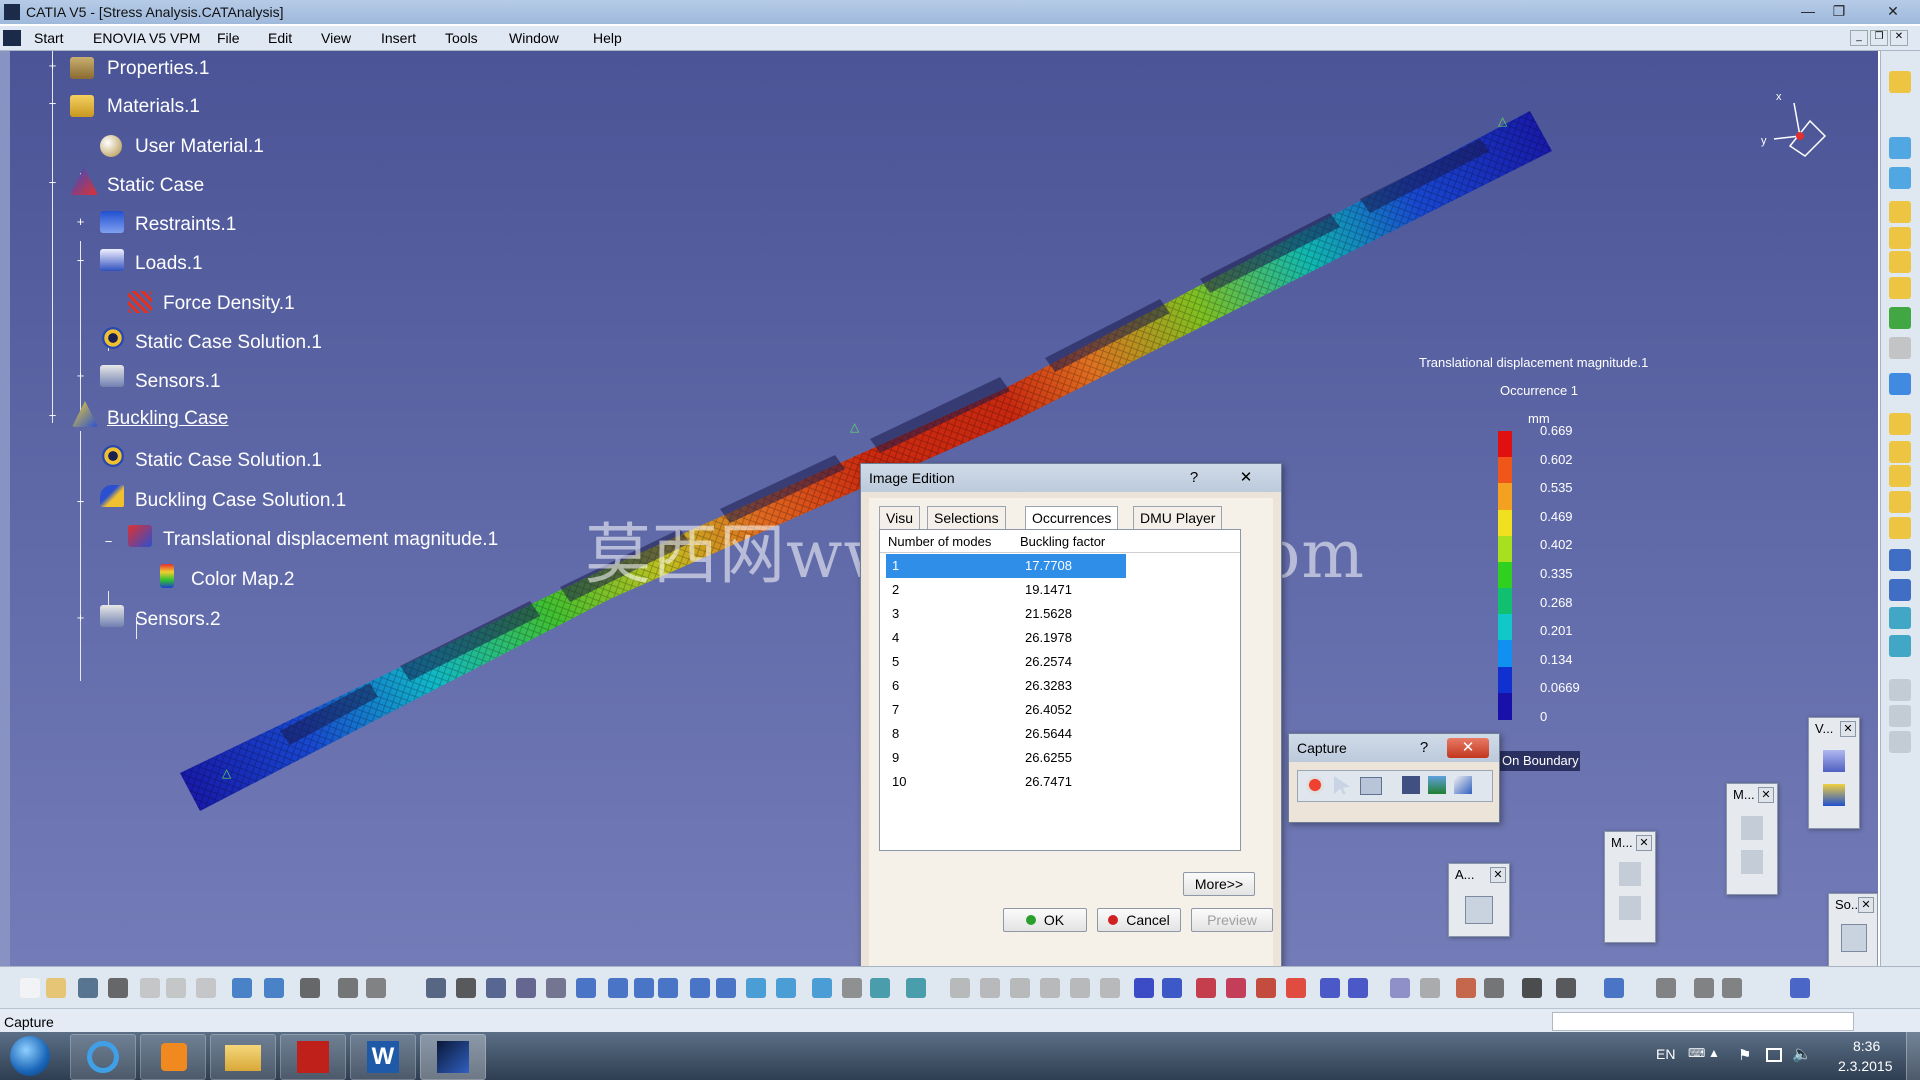 The width and height of the screenshot is (1920, 1080). What do you see at coordinates (1110, 988) in the screenshot?
I see `gray6-icon` at bounding box center [1110, 988].